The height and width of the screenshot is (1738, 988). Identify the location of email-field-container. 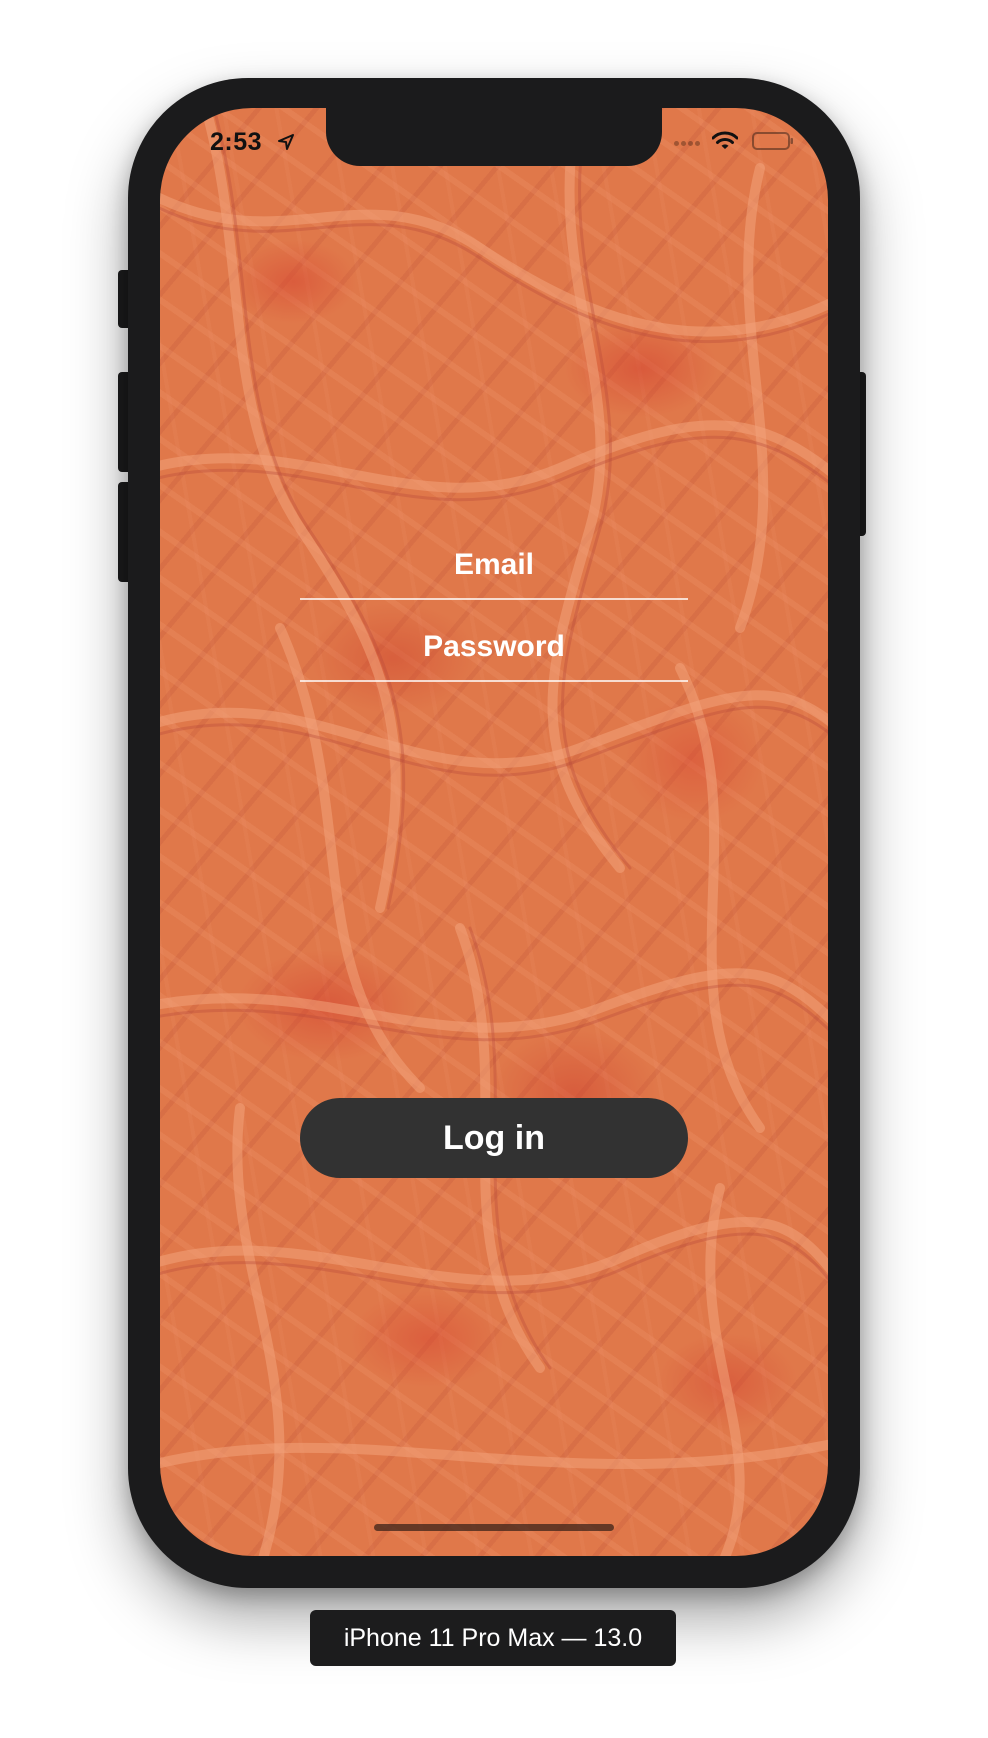
(494, 559).